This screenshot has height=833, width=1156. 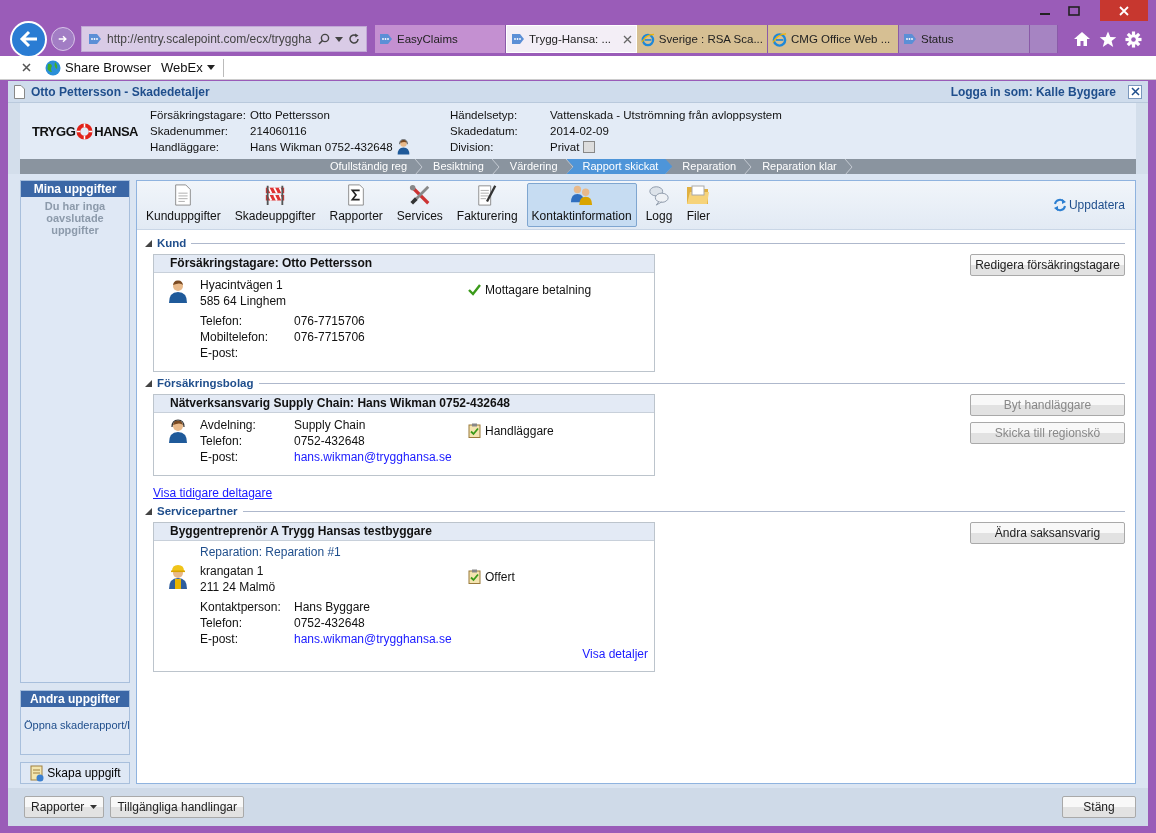 What do you see at coordinates (224, 39) in the screenshot?
I see `address-field: http://entry.scalepoint.com/ecx/tryggha` at bounding box center [224, 39].